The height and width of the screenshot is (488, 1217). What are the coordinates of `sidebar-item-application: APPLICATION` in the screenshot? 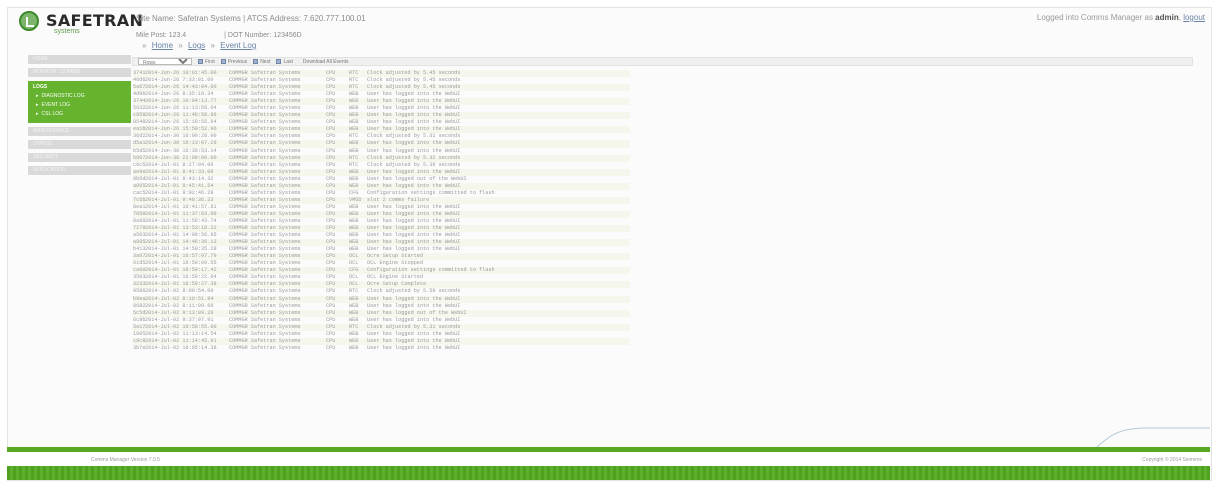 It's located at (79, 170).